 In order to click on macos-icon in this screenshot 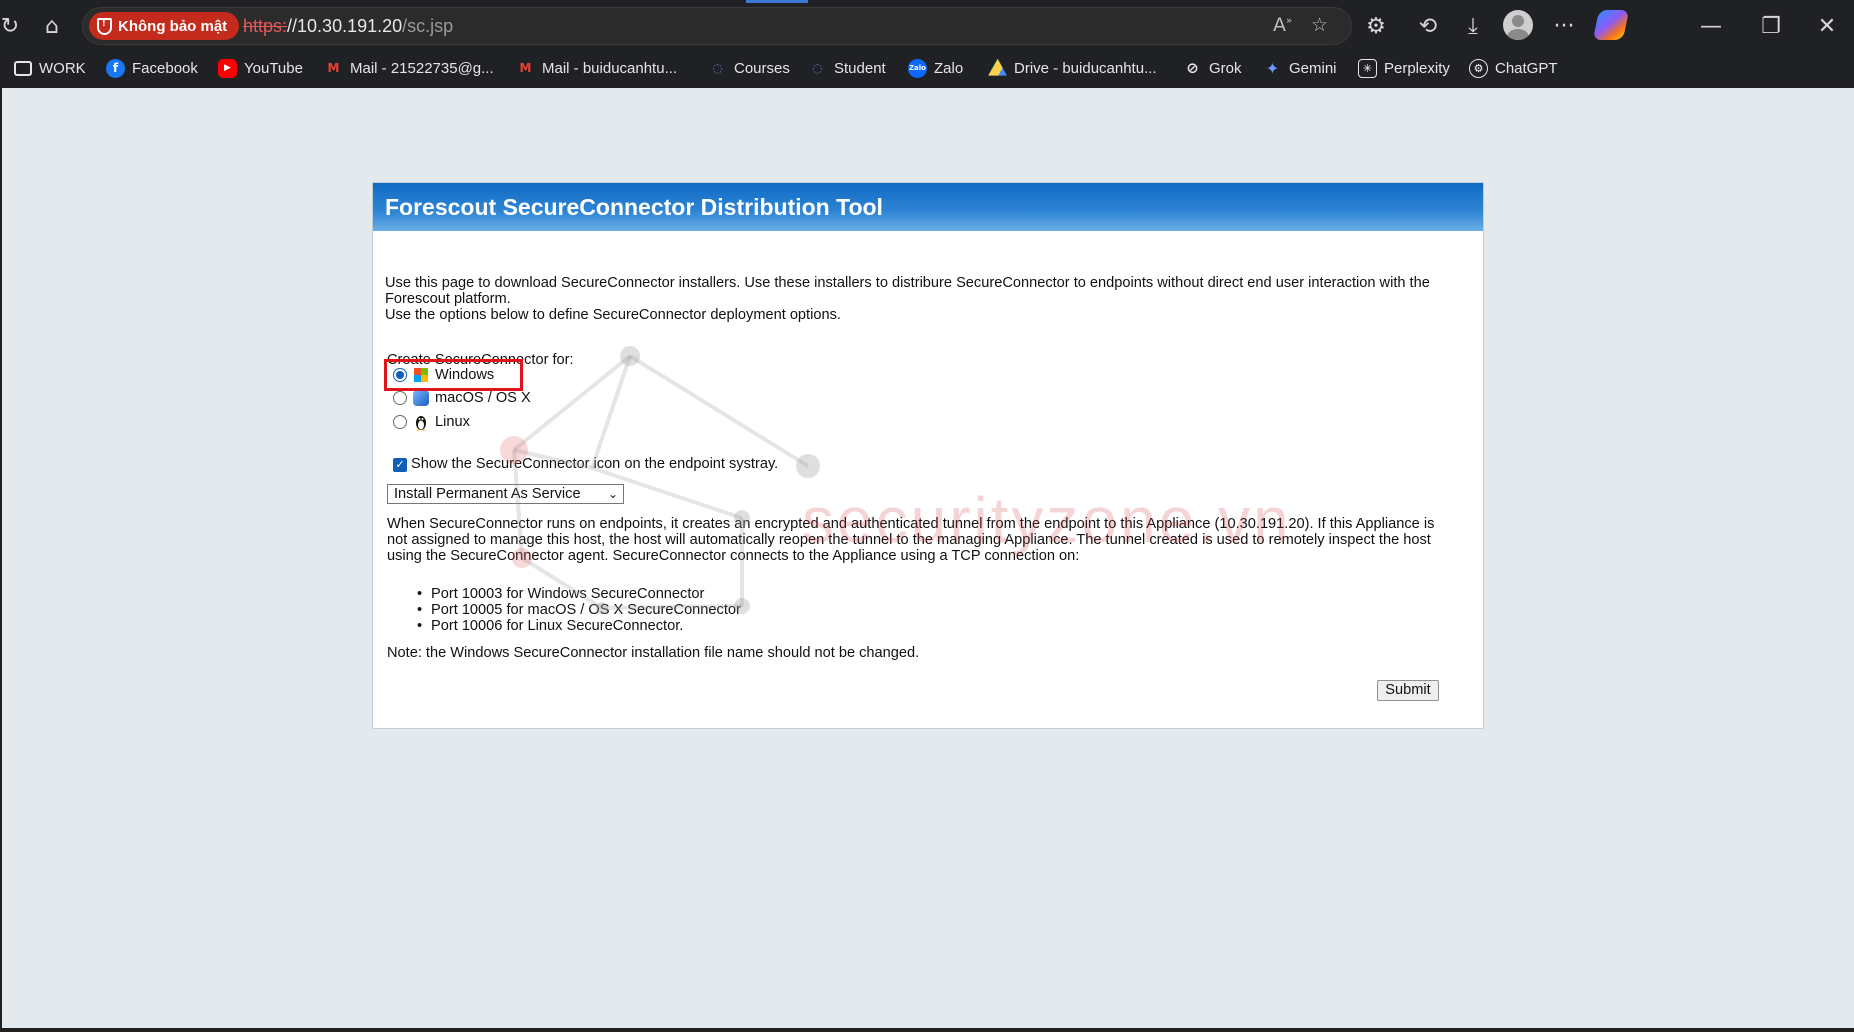, I will do `click(421, 398)`.